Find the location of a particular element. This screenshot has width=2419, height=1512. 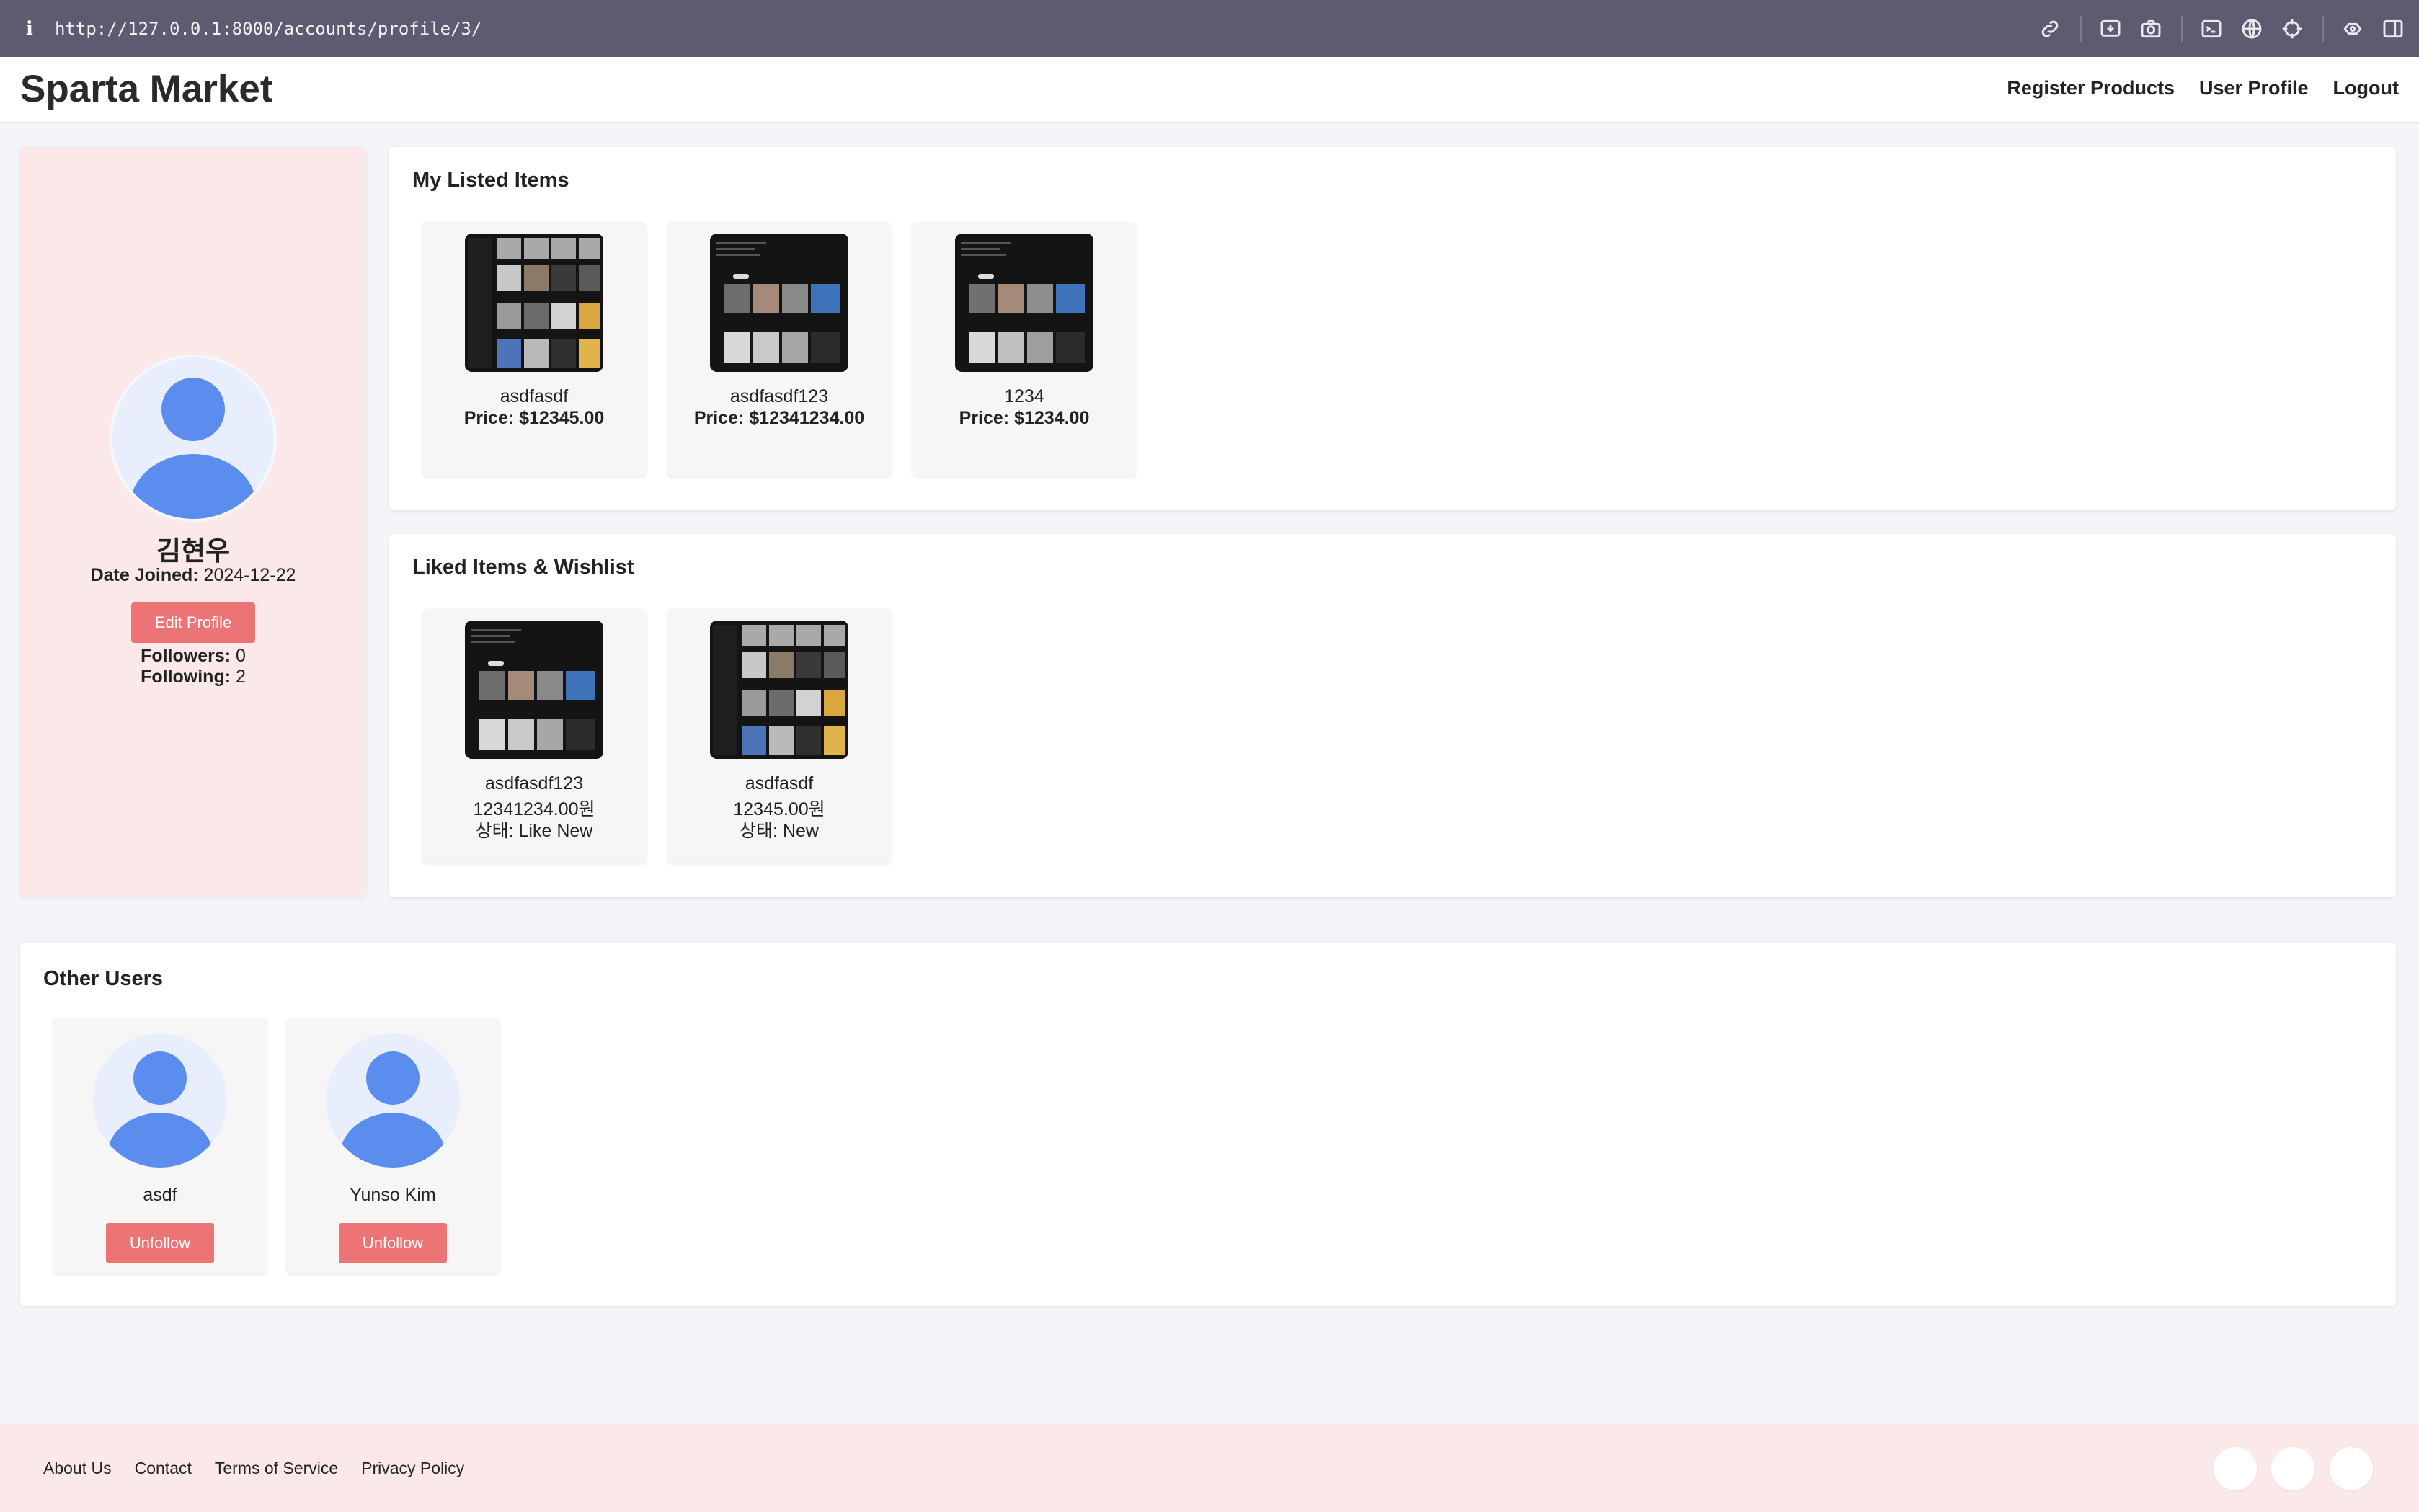

product-price: Price: $12345.00 is located at coordinates (534, 418).